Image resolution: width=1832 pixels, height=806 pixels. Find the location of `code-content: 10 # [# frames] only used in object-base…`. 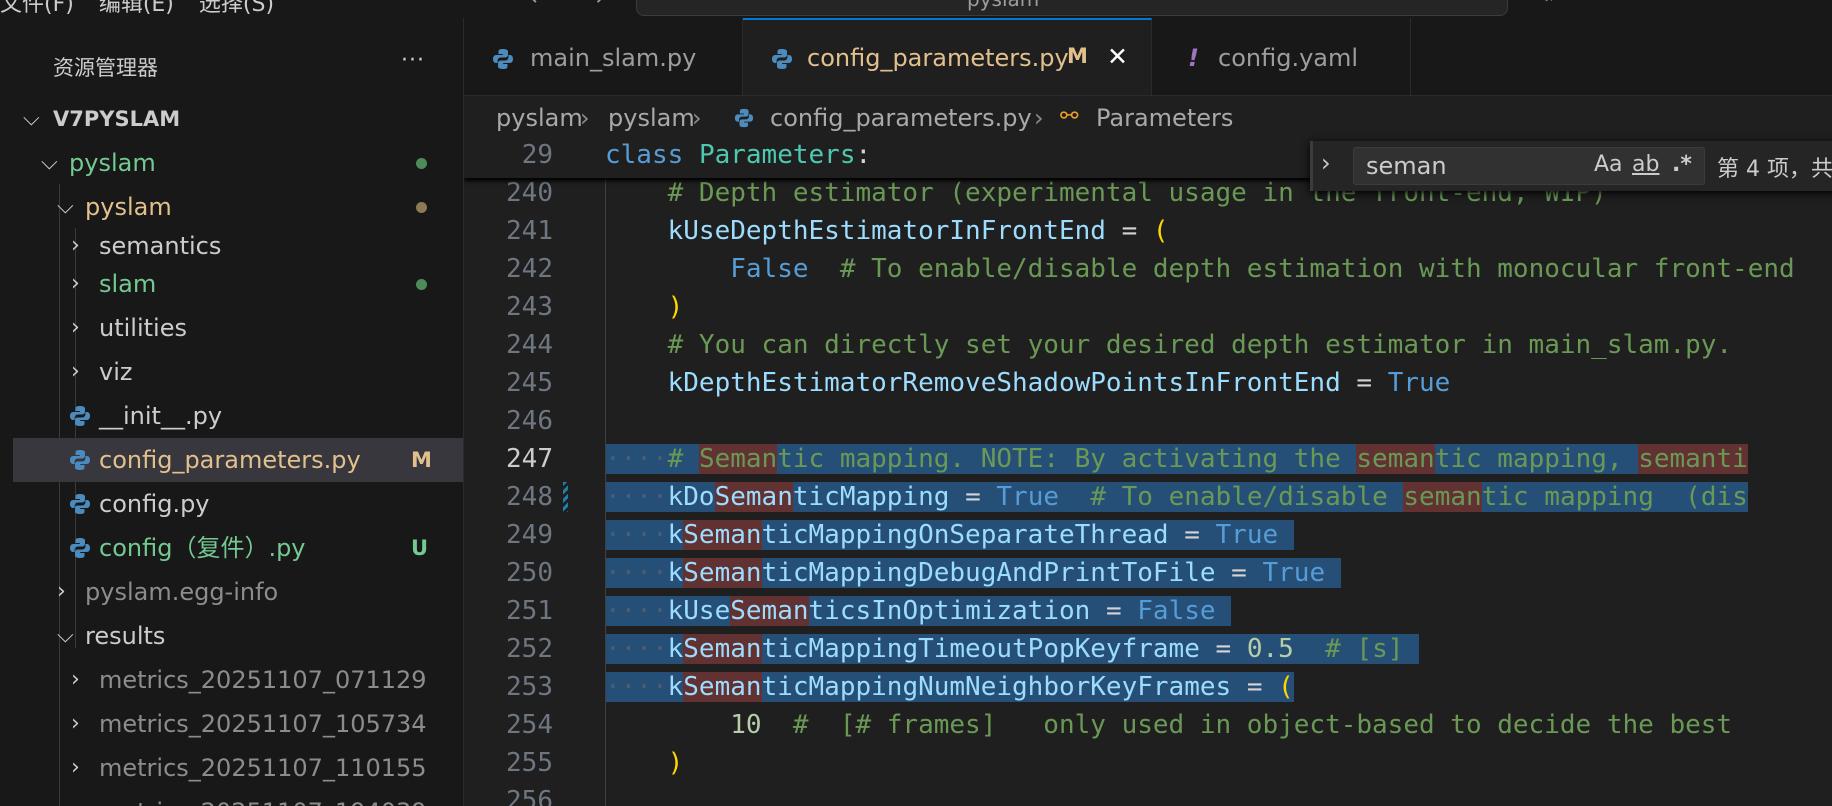

code-content: 10 # [# frames] only used in object-base… is located at coordinates (1168, 725).